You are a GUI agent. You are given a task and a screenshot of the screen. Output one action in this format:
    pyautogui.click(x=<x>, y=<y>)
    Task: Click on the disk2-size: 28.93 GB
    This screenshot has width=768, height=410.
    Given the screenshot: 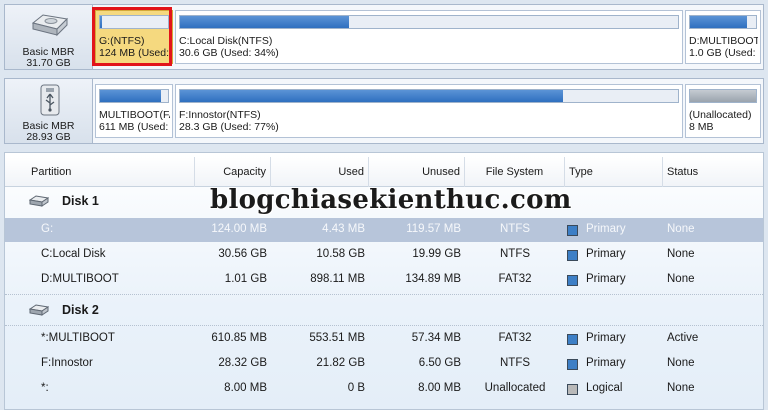 What is the action you would take?
    pyautogui.click(x=48, y=137)
    